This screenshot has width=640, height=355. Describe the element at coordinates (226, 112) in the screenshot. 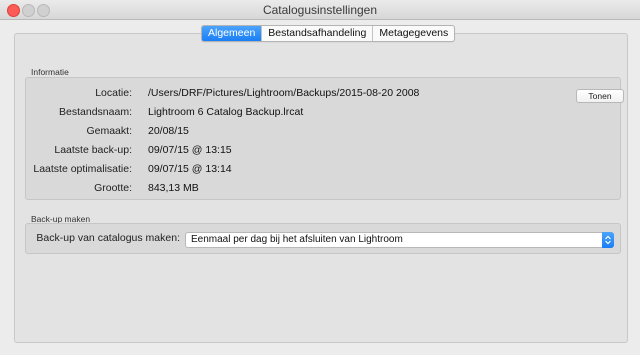

I see `info-value: Lightroom 6 Catalog Backup.lrcat` at that location.